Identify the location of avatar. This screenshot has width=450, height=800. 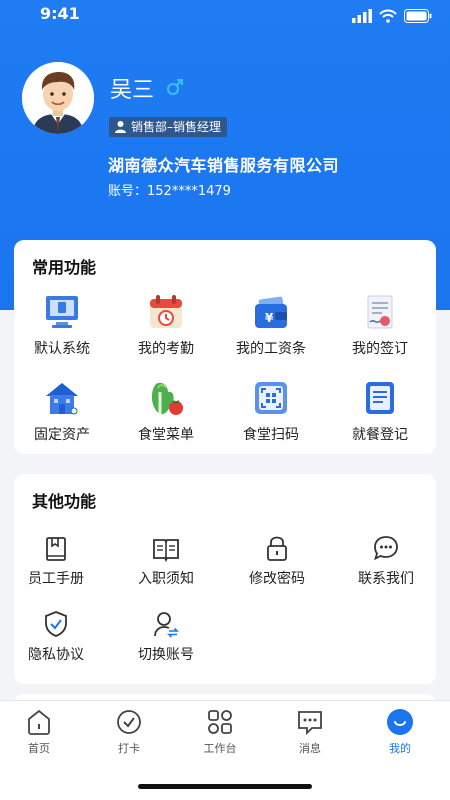
(58, 98).